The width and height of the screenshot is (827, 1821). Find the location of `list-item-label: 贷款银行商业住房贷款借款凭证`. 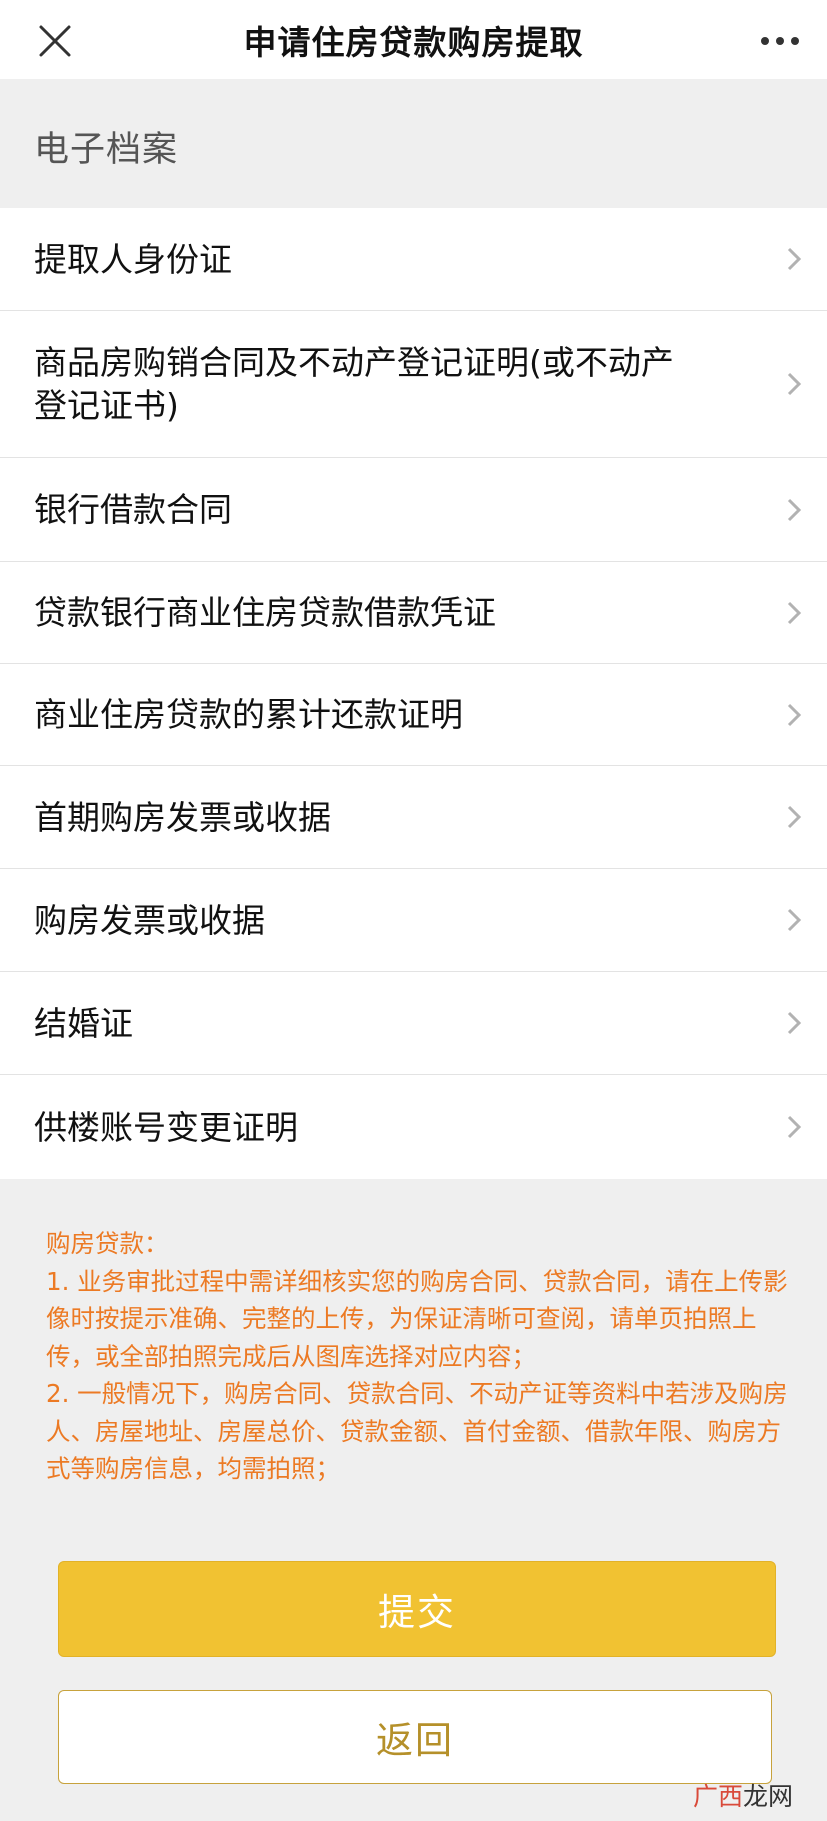

list-item-label: 贷款银行商业住房贷款借款凭证 is located at coordinates (265, 612).